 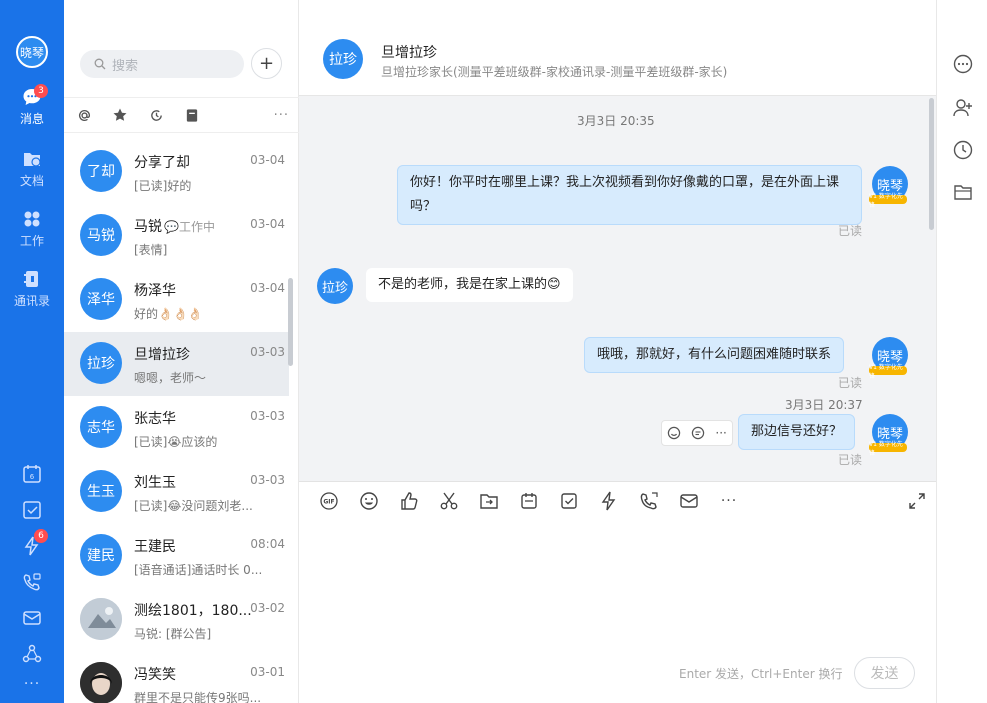 What do you see at coordinates (689, 501) in the screenshot?
I see `mail-button` at bounding box center [689, 501].